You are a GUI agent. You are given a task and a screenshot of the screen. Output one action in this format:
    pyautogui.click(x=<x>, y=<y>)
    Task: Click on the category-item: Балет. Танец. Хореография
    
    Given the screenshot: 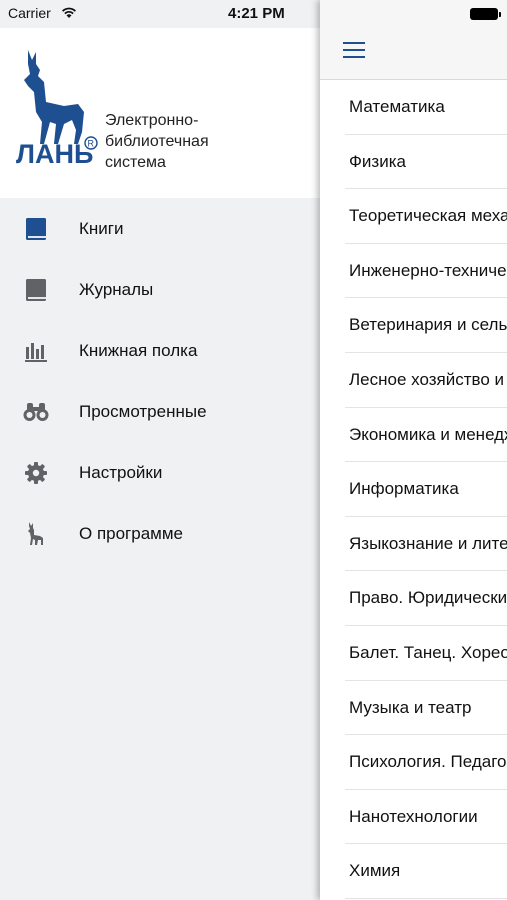 What is the action you would take?
    pyautogui.click(x=426, y=653)
    